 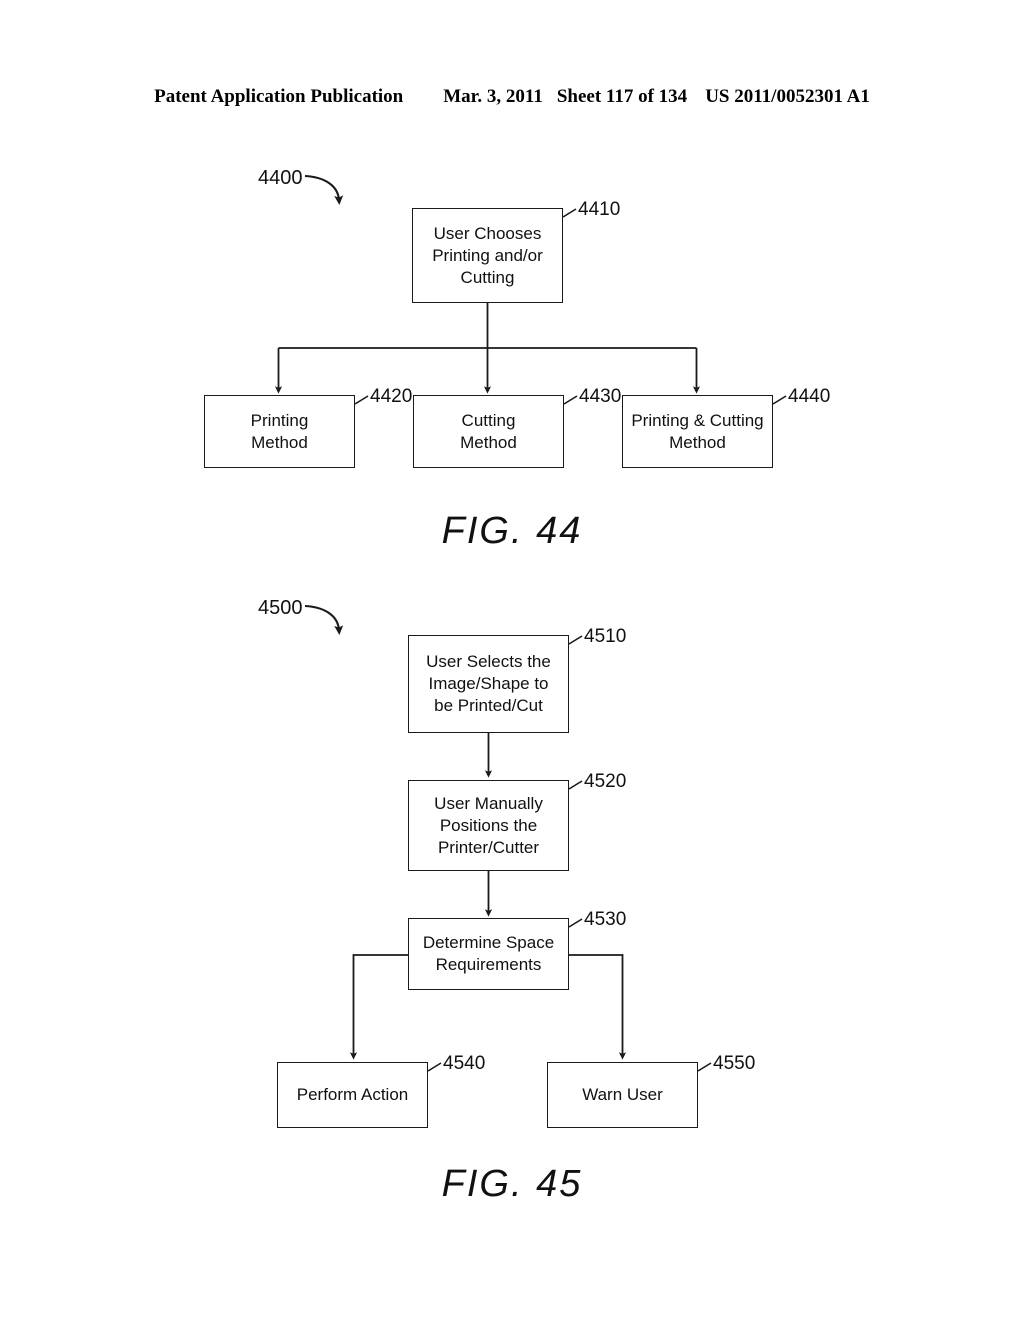 What do you see at coordinates (697, 431) in the screenshot?
I see `flow-box-4440: Printing & Cutting Method` at bounding box center [697, 431].